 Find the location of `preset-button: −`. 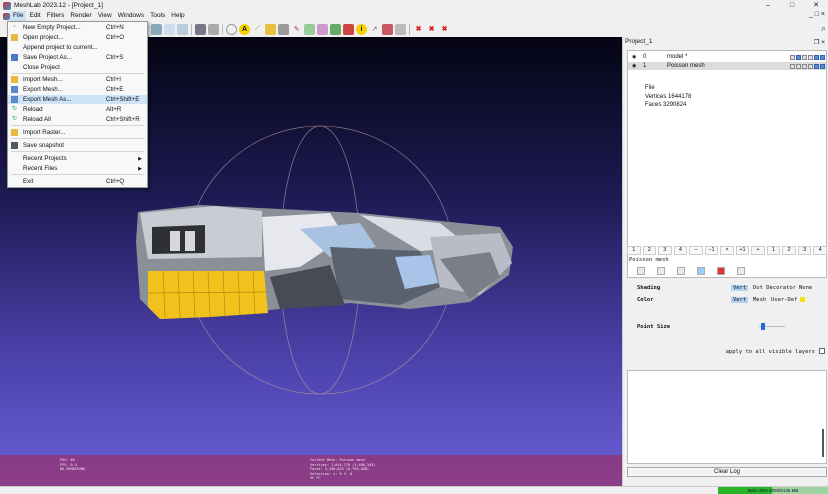

preset-button: − is located at coordinates (696, 250).